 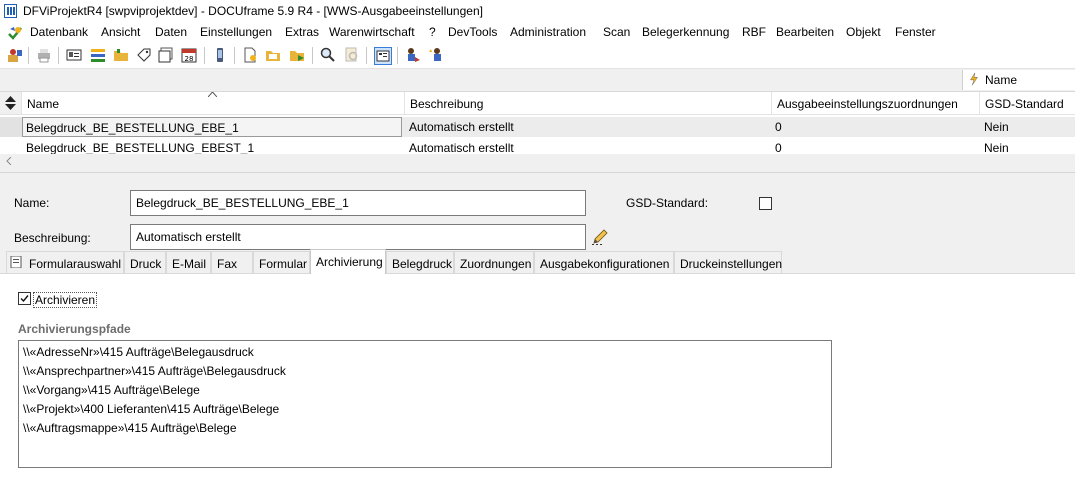 I want to click on menu-ansicht: Ansicht, so click(x=120, y=32).